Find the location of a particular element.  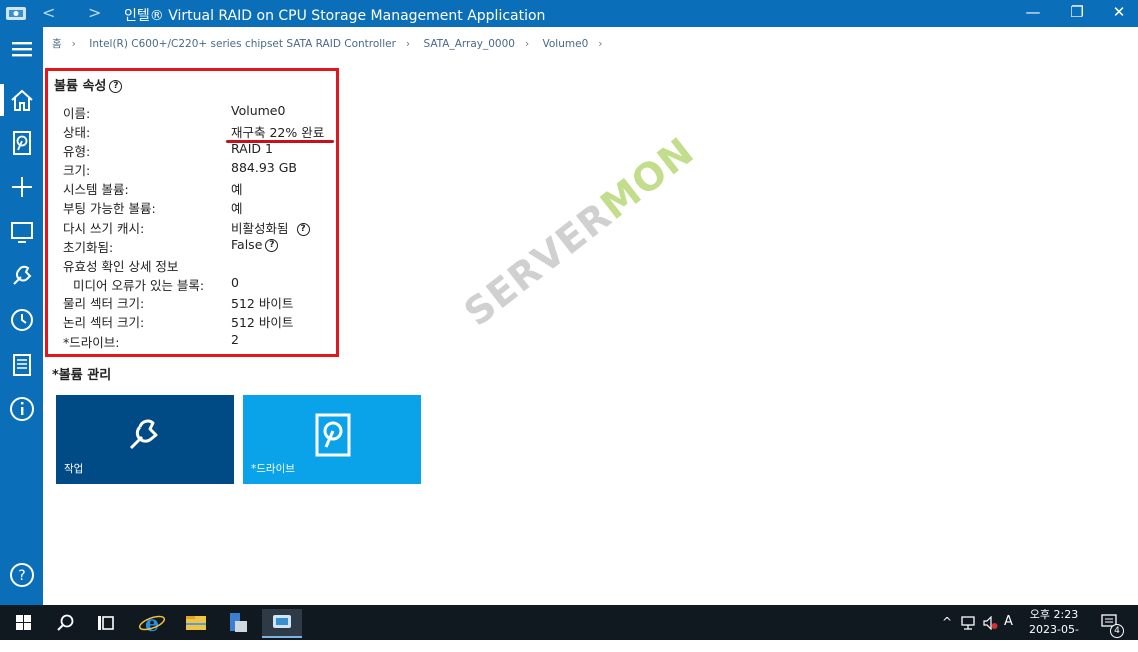

clock-date: 2023-05-11 is located at coordinates (1054, 637).